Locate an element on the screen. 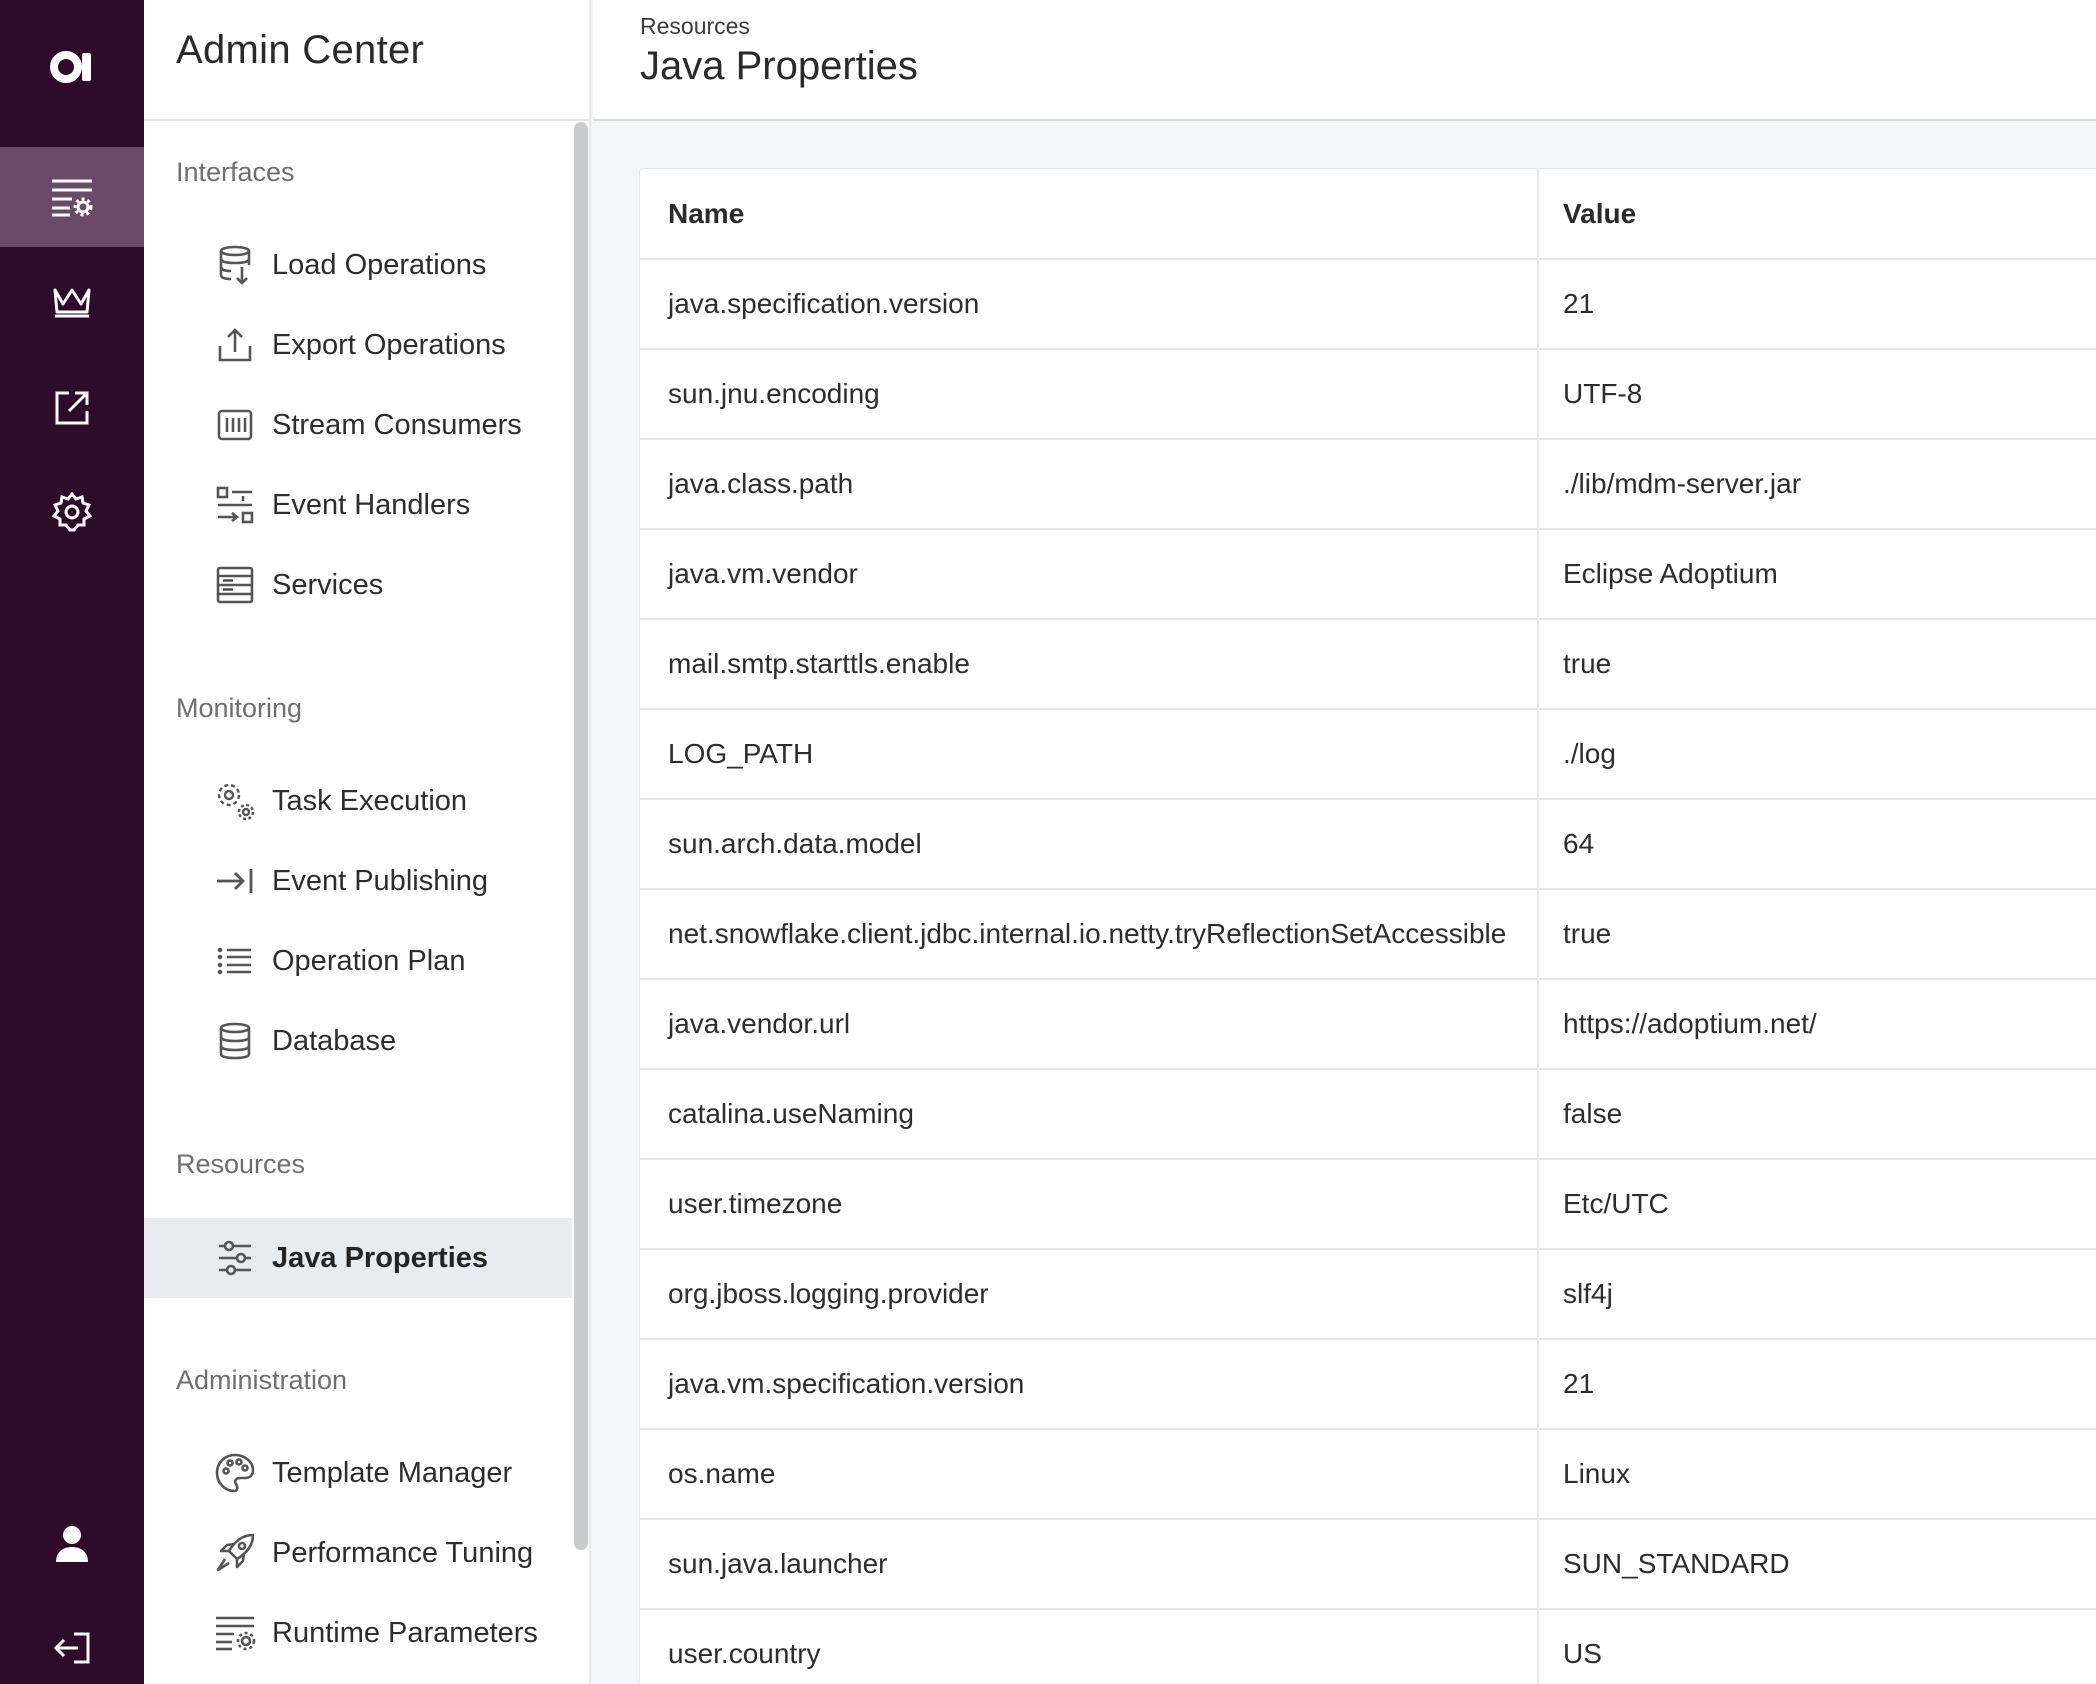 This screenshot has height=1684, width=2096. logo-icon is located at coordinates (72, 67).